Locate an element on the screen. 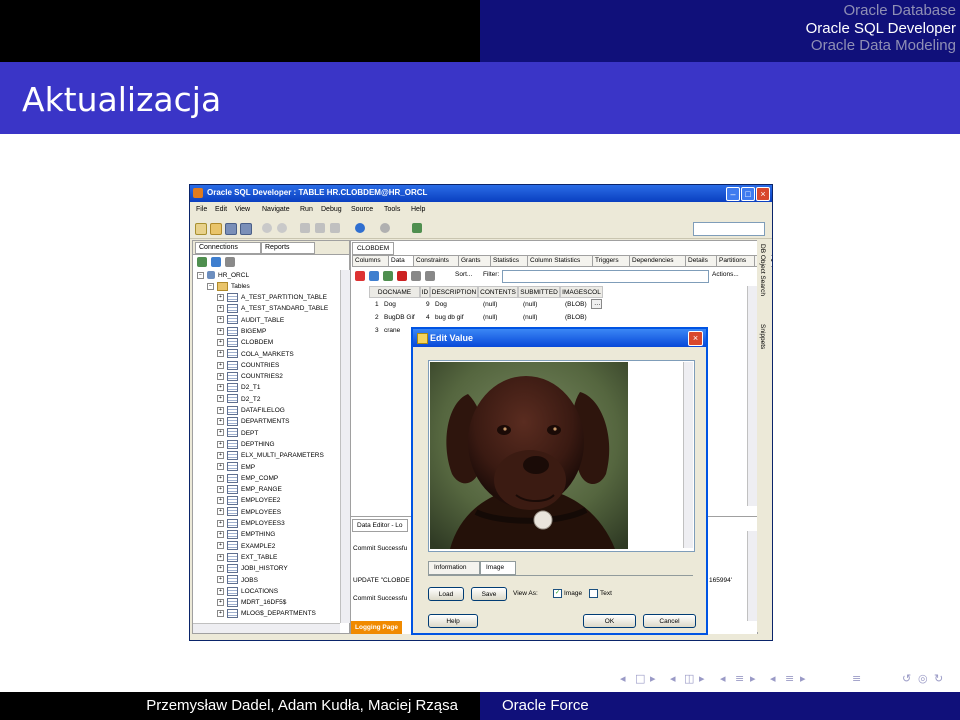 Image resolution: width=960 pixels, height=720 pixels. menu-file: File is located at coordinates (201, 209).